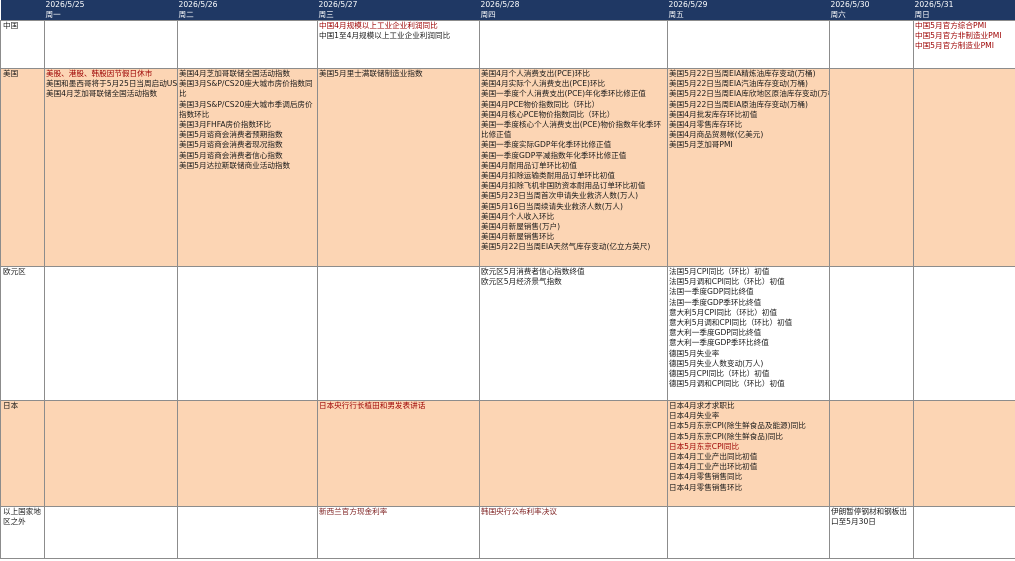 Image resolution: width=1015 pixels, height=561 pixels. Describe the element at coordinates (111, 5) in the screenshot. I see `header-date-mon: 2026/5/25` at that location.